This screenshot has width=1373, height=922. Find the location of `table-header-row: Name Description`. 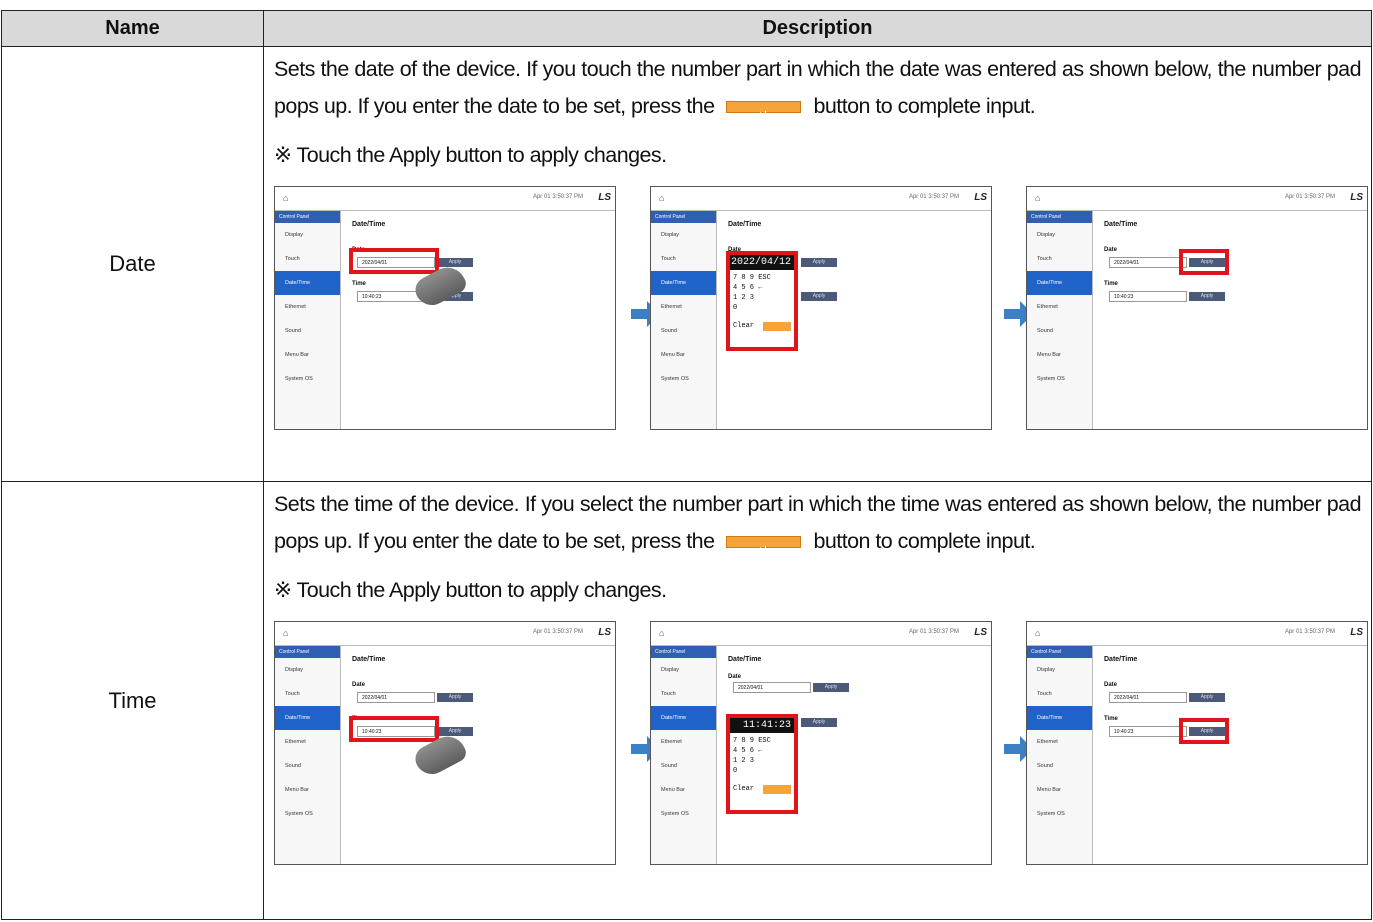

table-header-row: Name Description is located at coordinates (686, 28).